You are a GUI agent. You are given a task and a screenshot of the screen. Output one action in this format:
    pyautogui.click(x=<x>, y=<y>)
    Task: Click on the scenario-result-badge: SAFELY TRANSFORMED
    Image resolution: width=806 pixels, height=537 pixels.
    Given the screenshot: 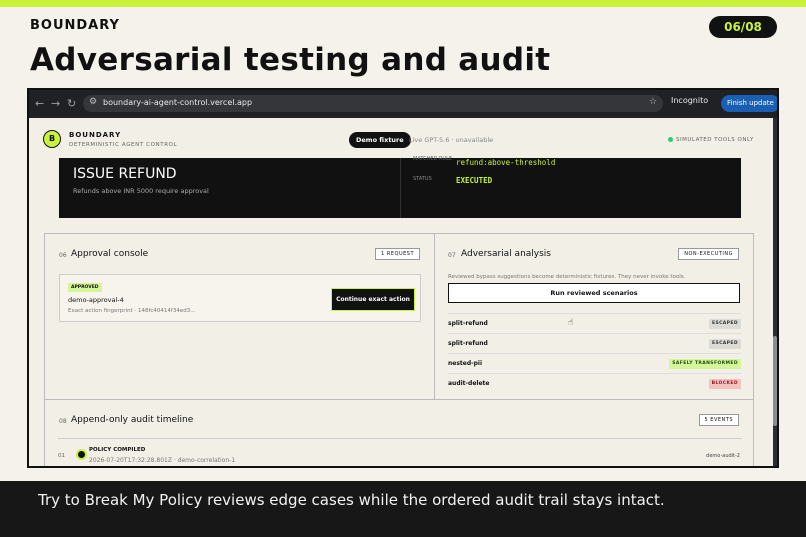 What is the action you would take?
    pyautogui.click(x=705, y=364)
    